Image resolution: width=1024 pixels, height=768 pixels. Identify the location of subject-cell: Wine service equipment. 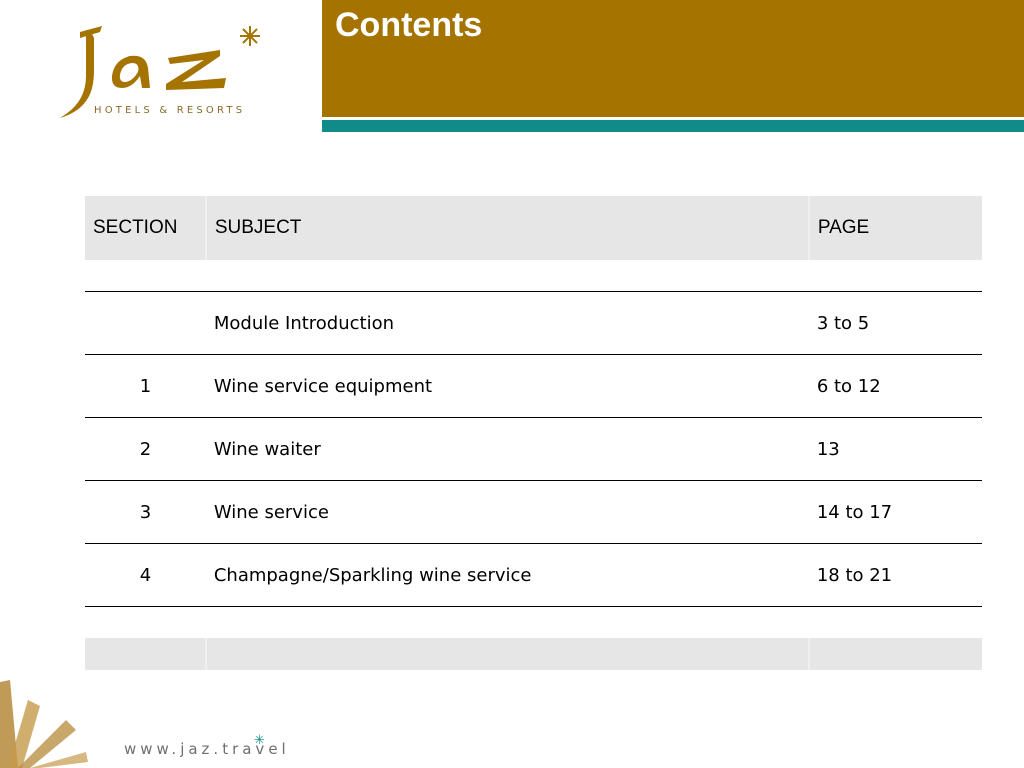
(507, 386).